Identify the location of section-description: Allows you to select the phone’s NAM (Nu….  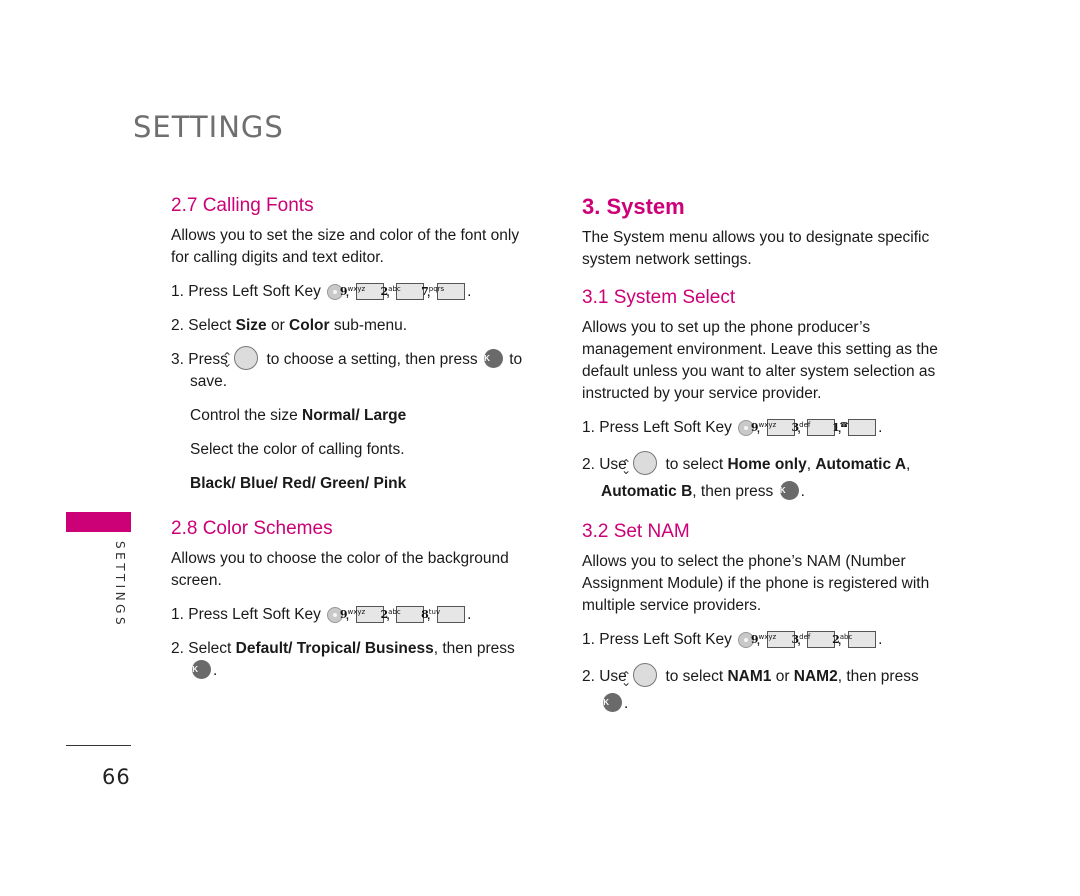
(756, 583).